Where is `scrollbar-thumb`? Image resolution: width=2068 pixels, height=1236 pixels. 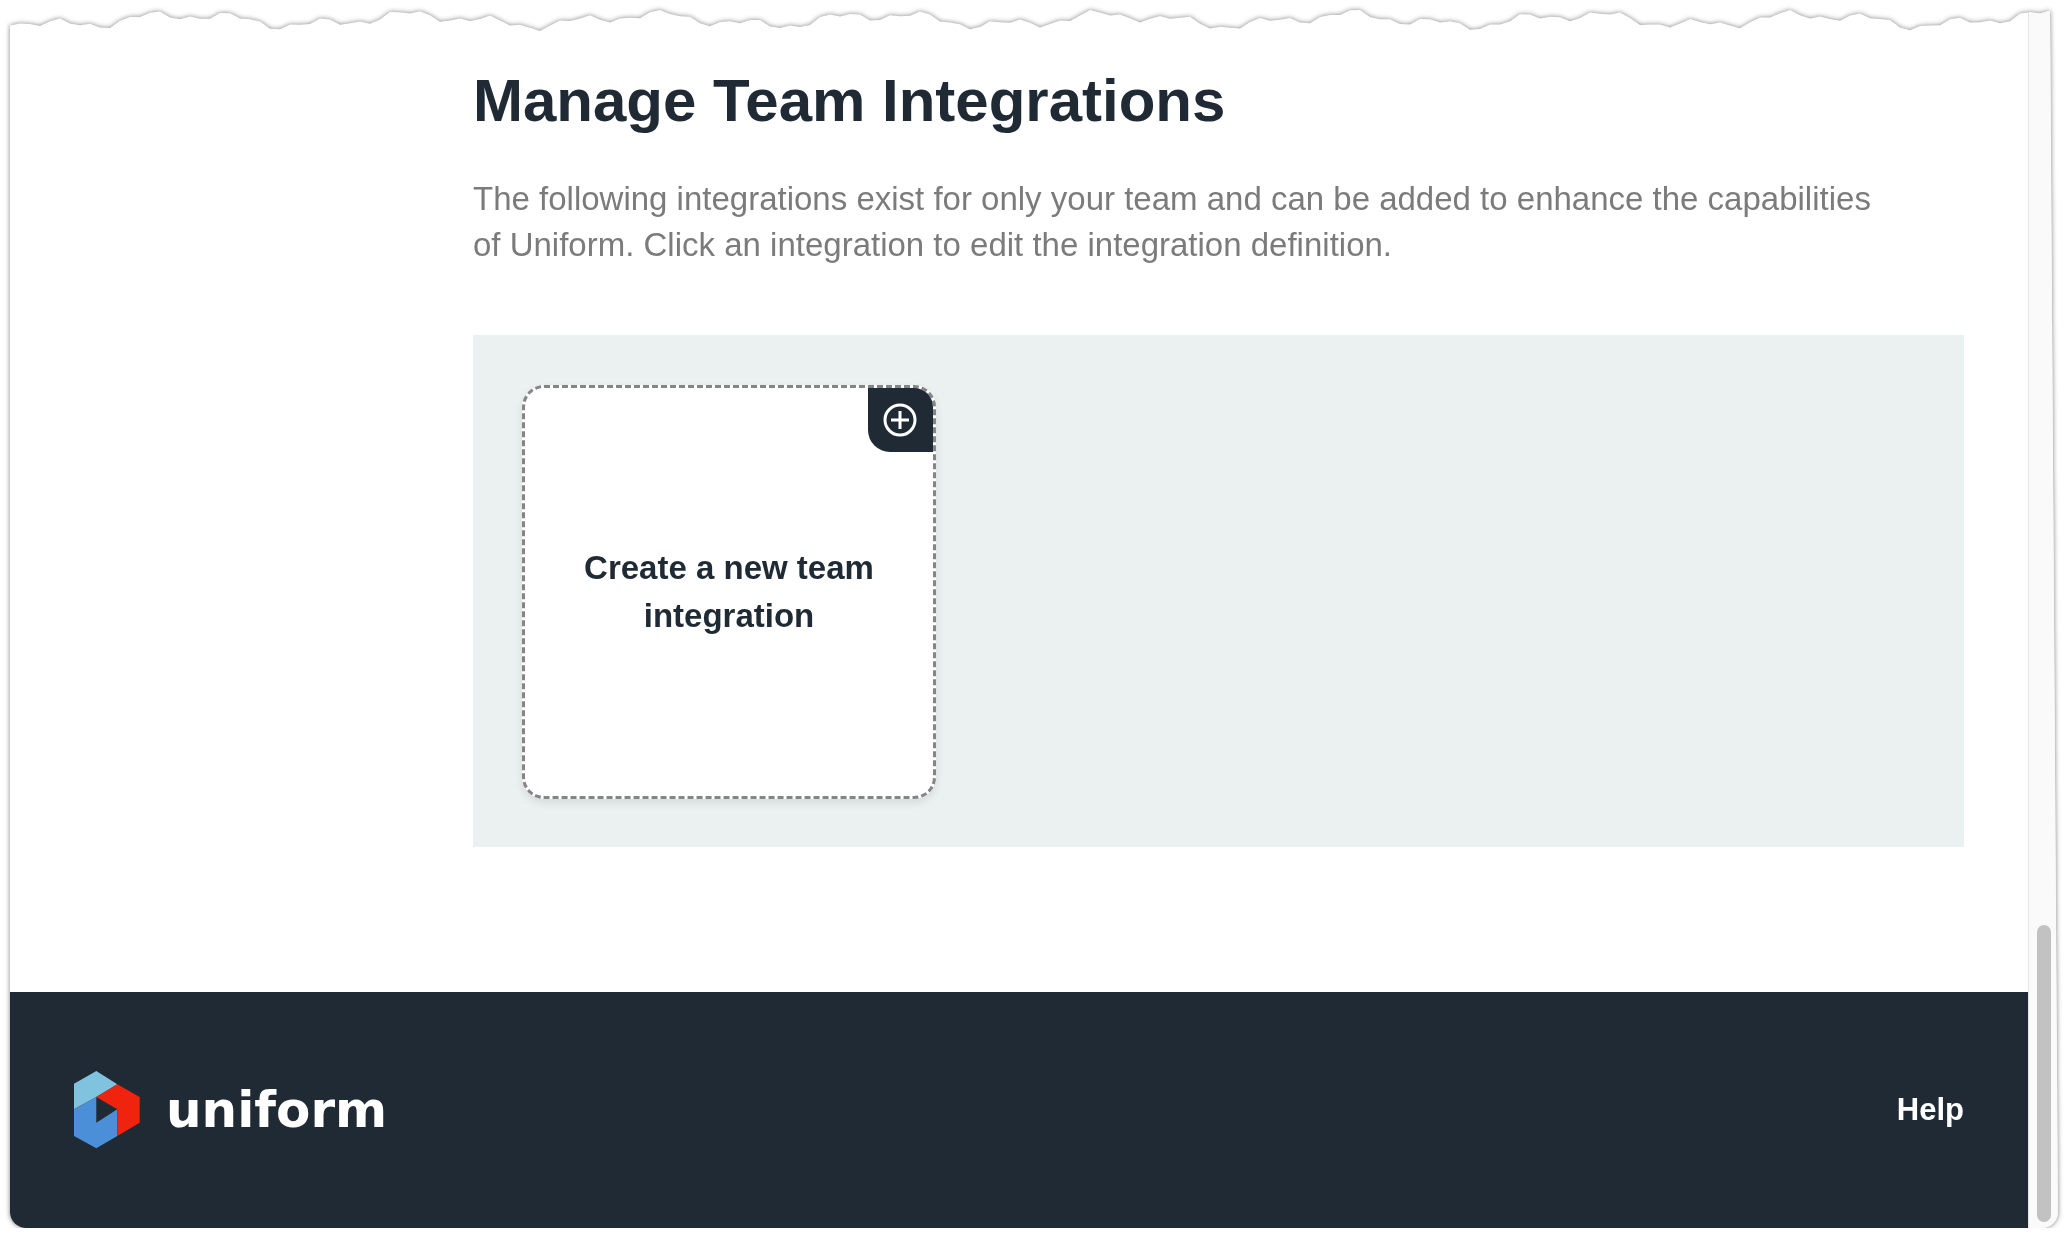
scrollbar-thumb is located at coordinates (2043, 1073).